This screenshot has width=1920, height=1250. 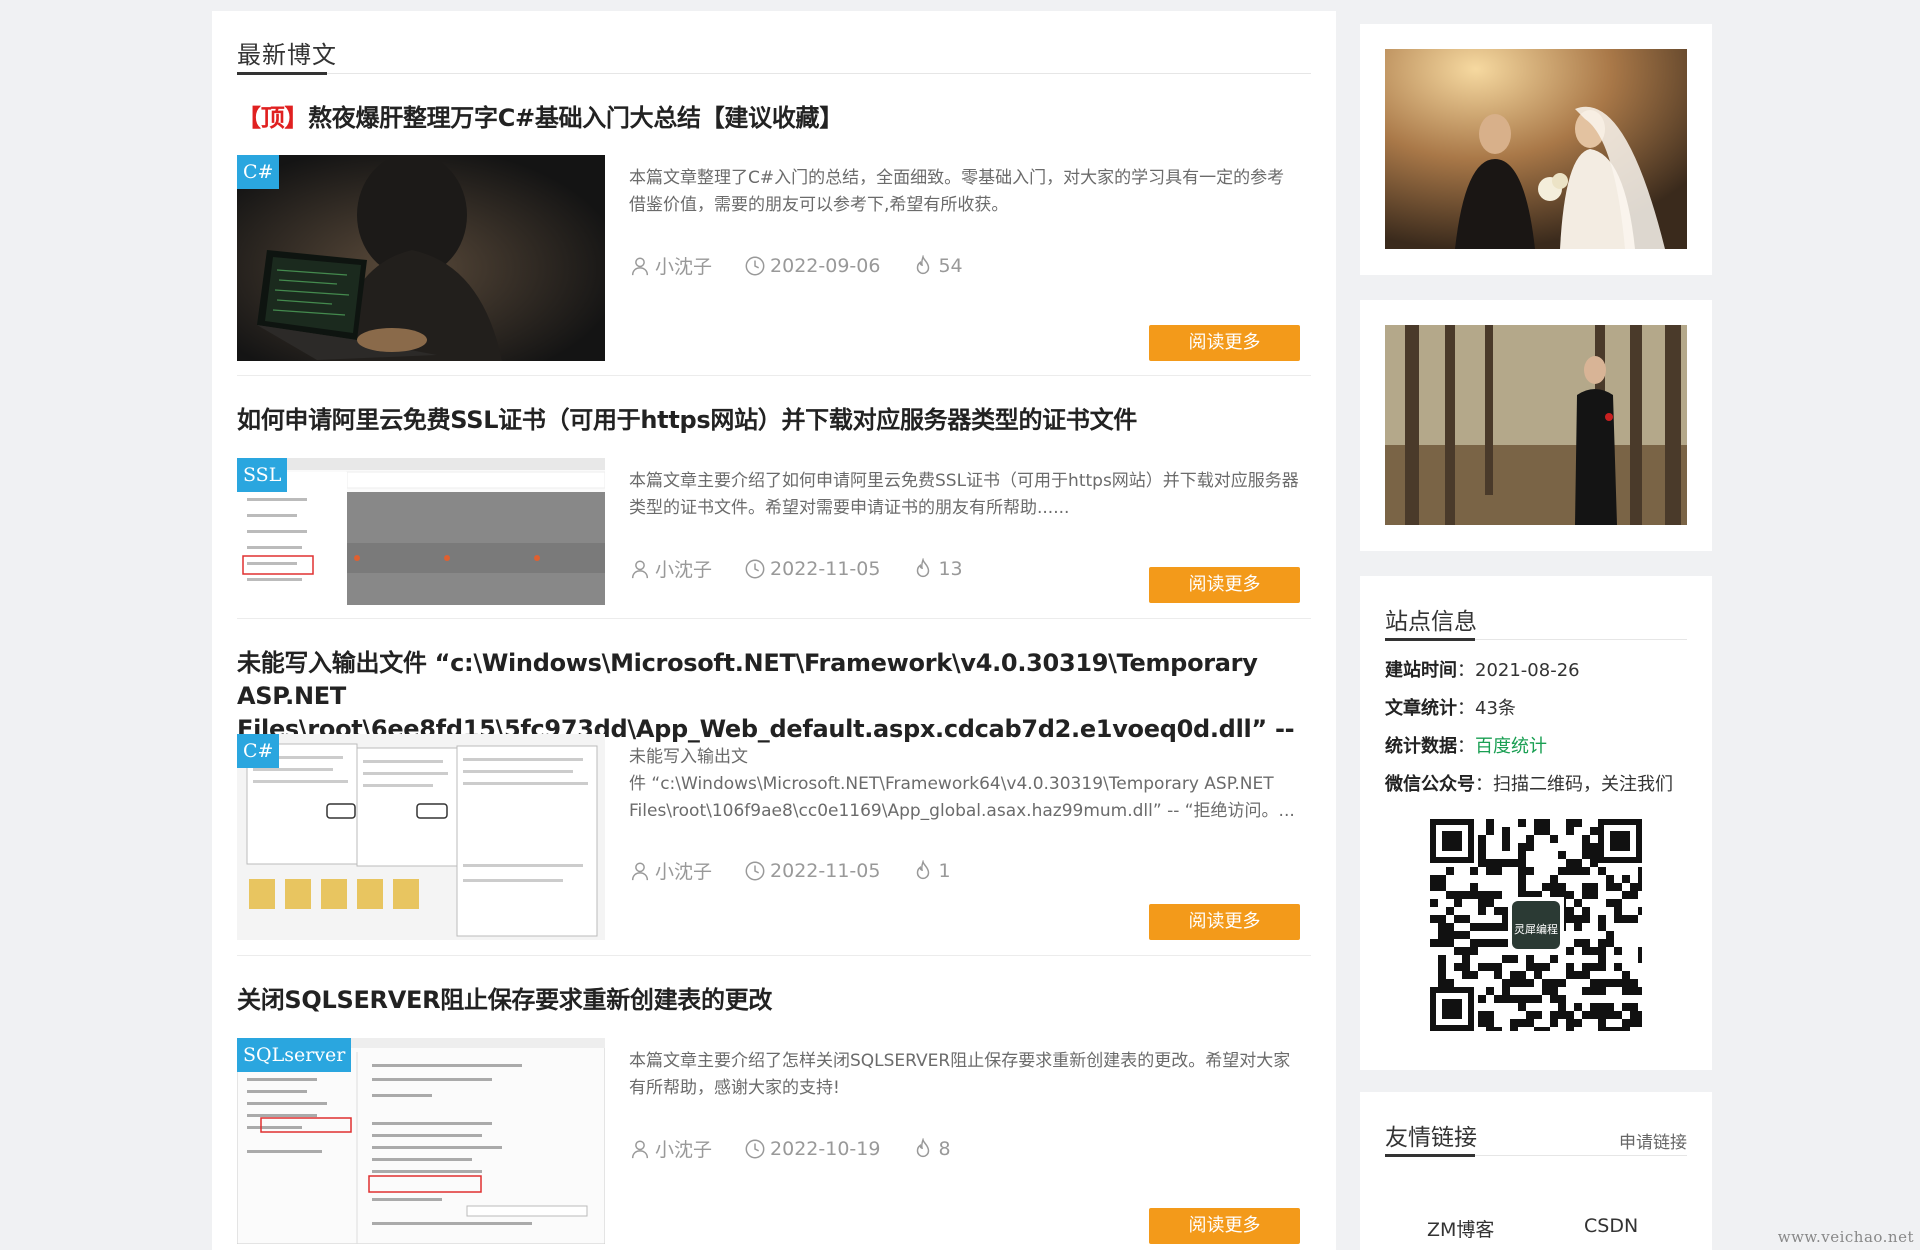 I want to click on friend-links-underline, so click(x=1536, y=1155).